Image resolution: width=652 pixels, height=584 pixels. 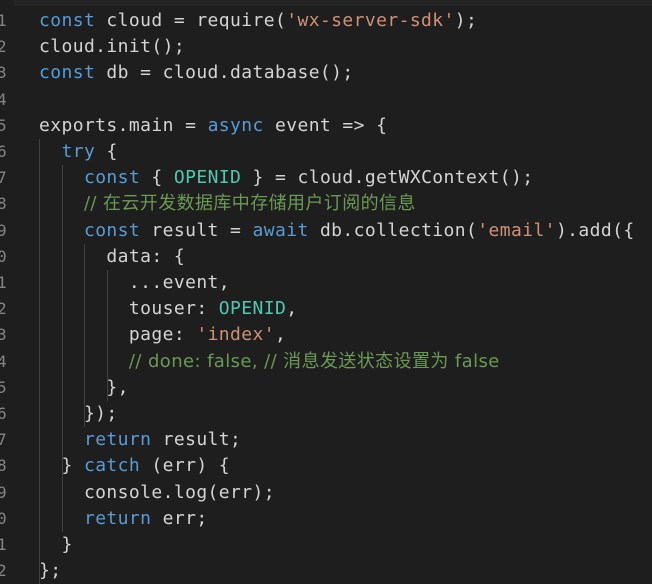 I want to click on code-token: exports.main =, so click(x=123, y=125).